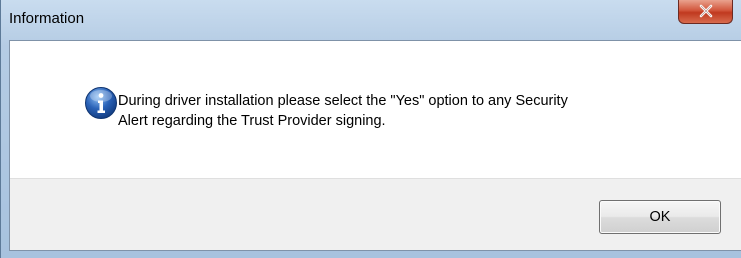  What do you see at coordinates (660, 217) in the screenshot?
I see `ok-button: OK` at bounding box center [660, 217].